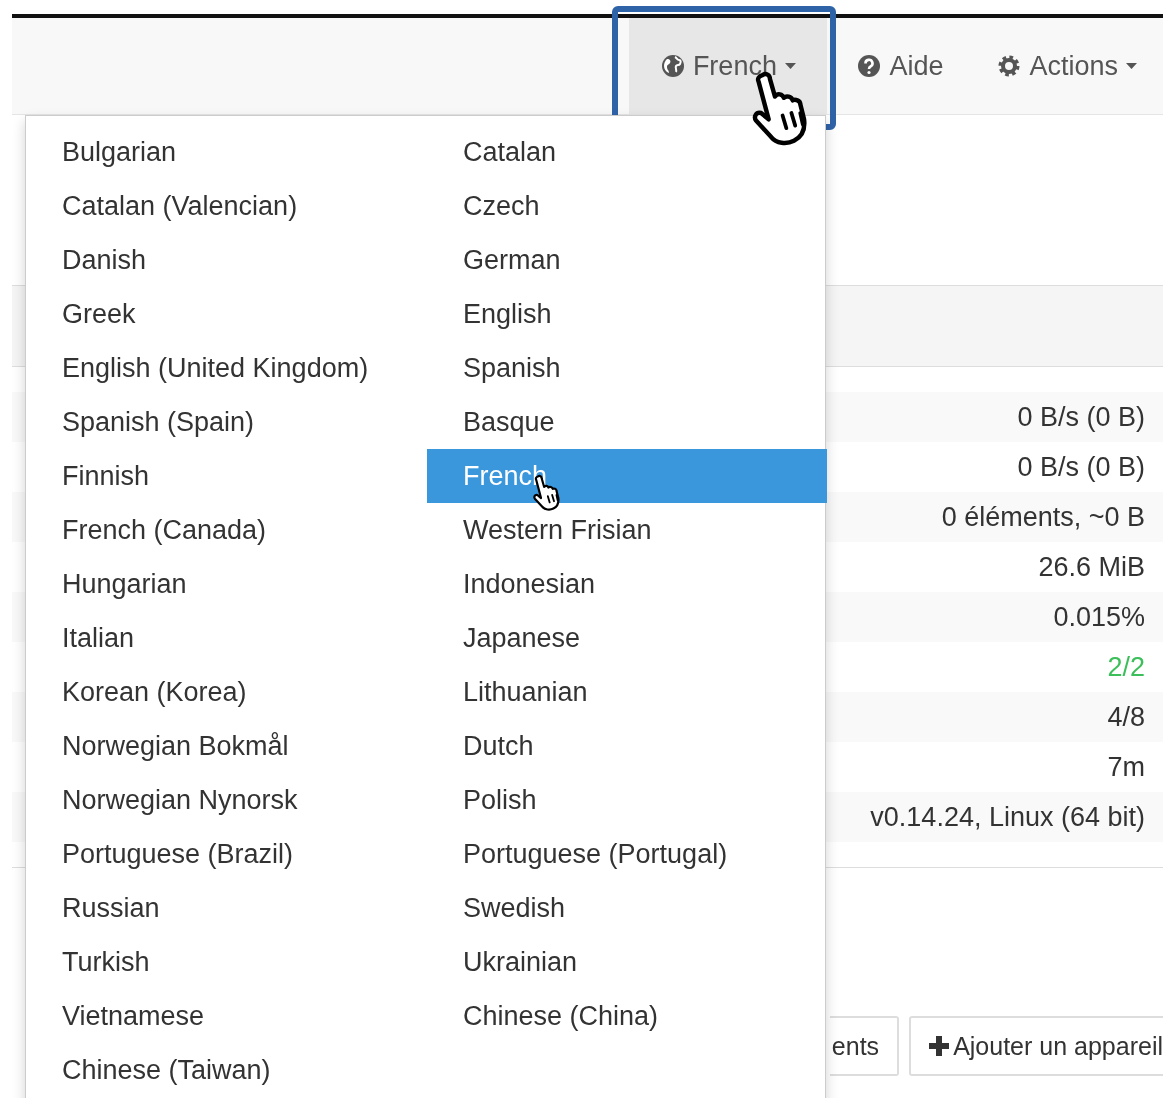  What do you see at coordinates (1036, 1046) in the screenshot?
I see `add-device-button: Ajouter un appareil` at bounding box center [1036, 1046].